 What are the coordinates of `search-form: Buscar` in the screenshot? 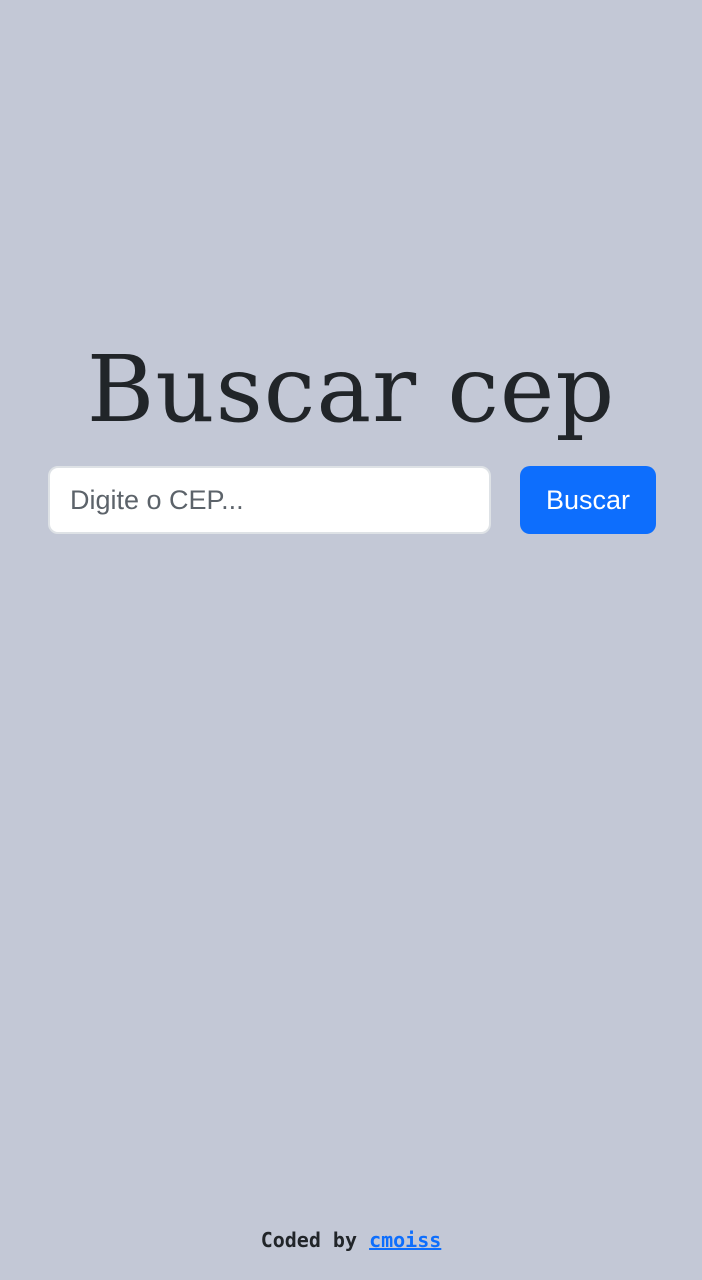 It's located at (352, 500).